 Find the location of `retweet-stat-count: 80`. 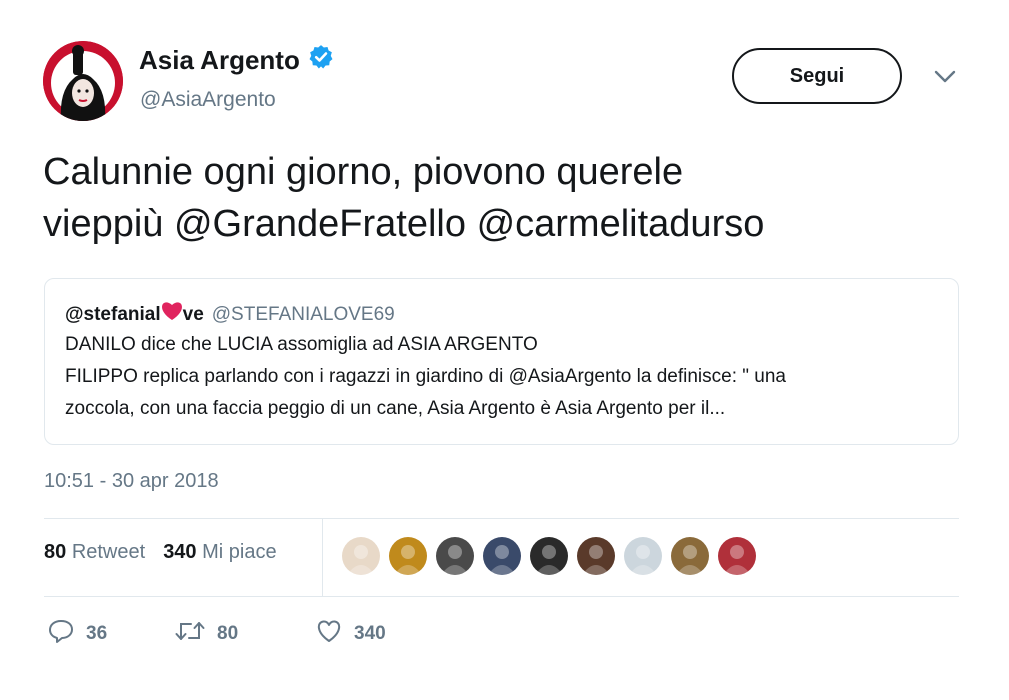

retweet-stat-count: 80 is located at coordinates (55, 552).